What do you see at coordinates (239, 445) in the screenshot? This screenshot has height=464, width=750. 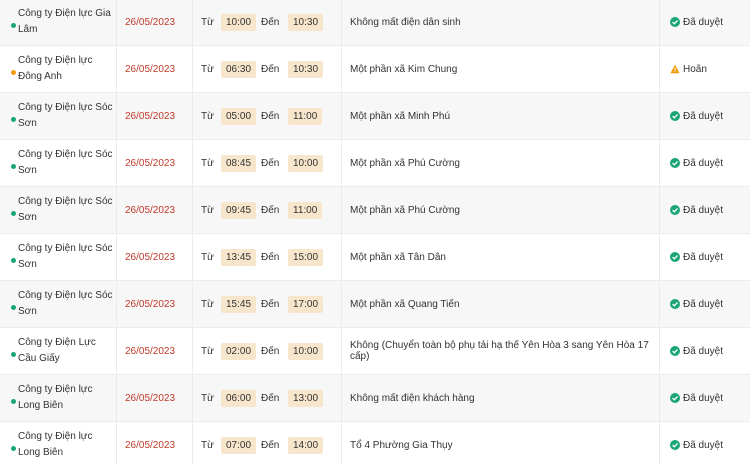 I see `start-time-badge: 07:00` at bounding box center [239, 445].